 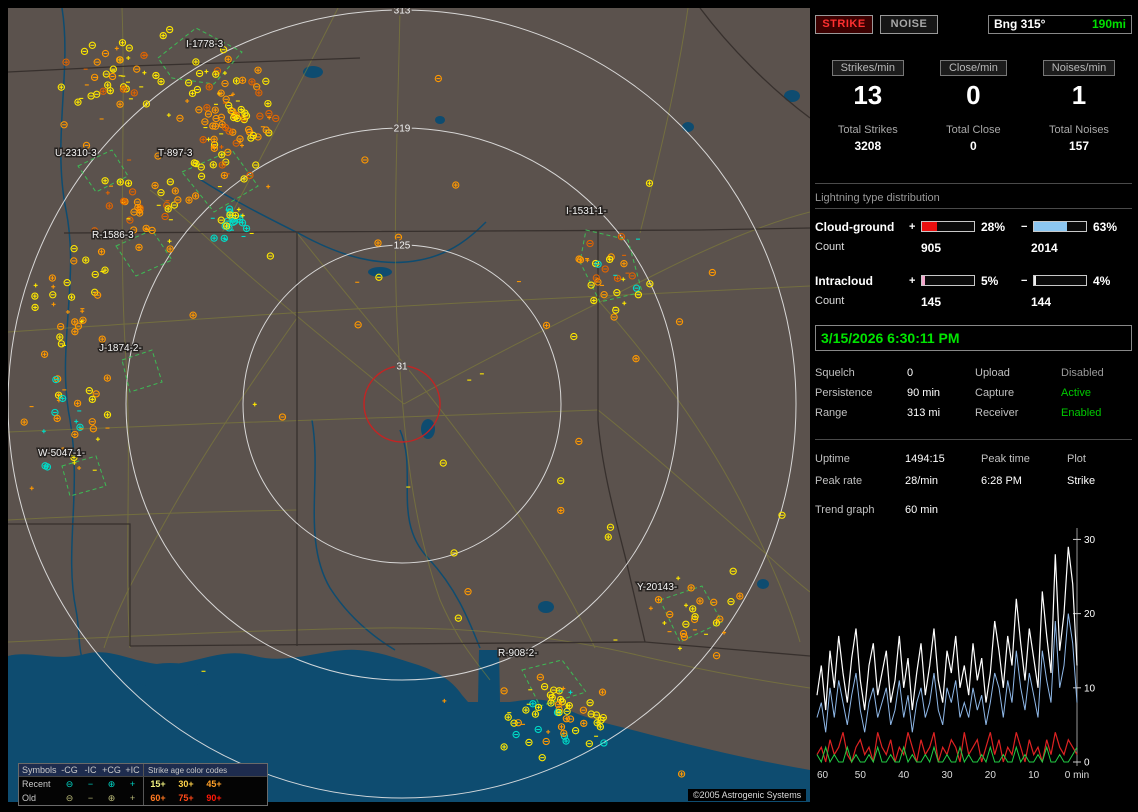 What do you see at coordinates (402, 367) in the screenshot?
I see `range-ring-label: 31` at bounding box center [402, 367].